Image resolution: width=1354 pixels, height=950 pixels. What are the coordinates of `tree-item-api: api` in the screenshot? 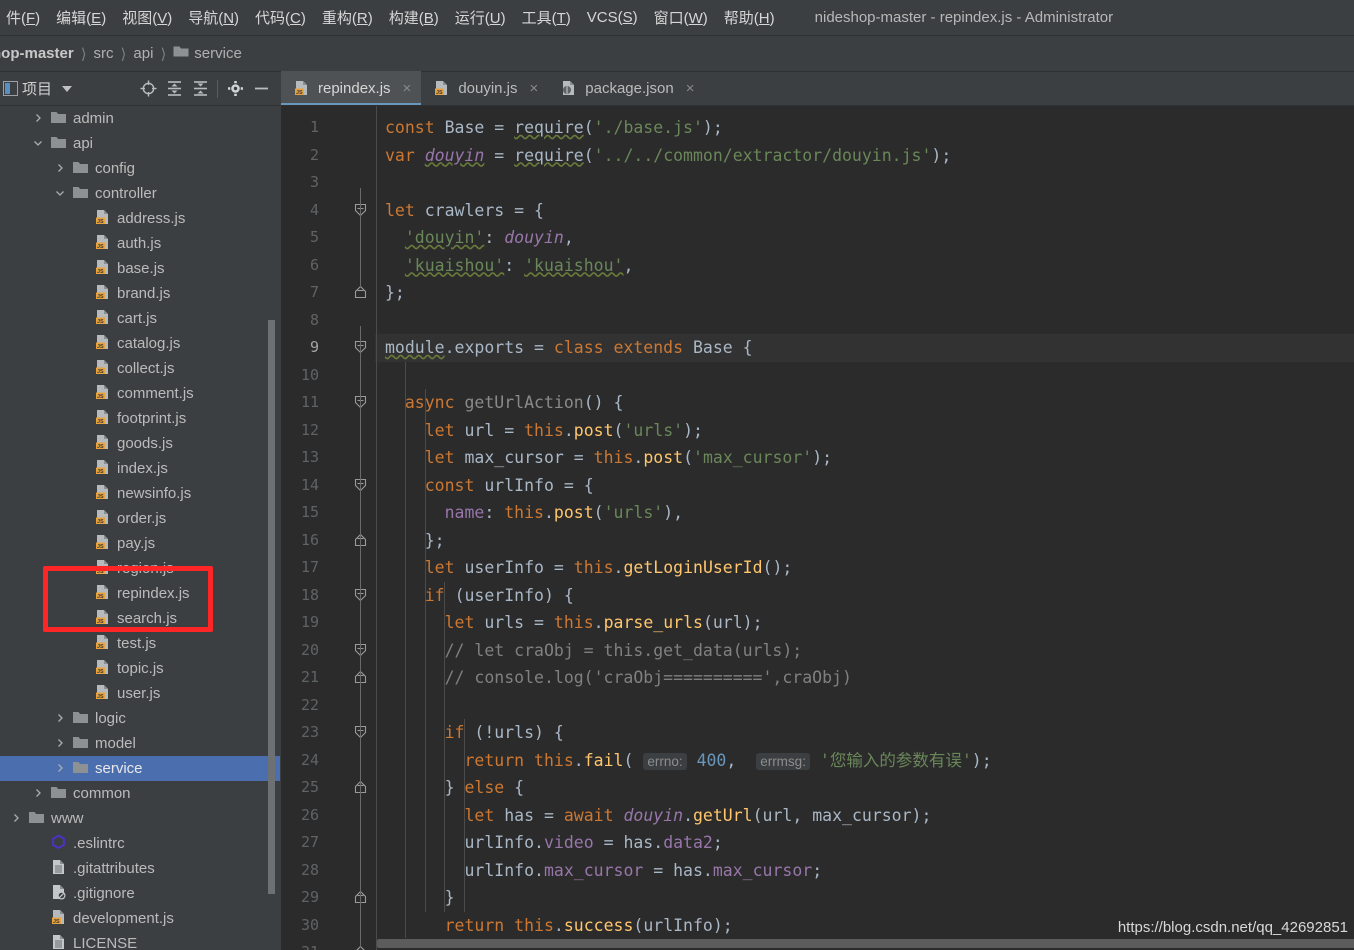 It's located at (140, 143).